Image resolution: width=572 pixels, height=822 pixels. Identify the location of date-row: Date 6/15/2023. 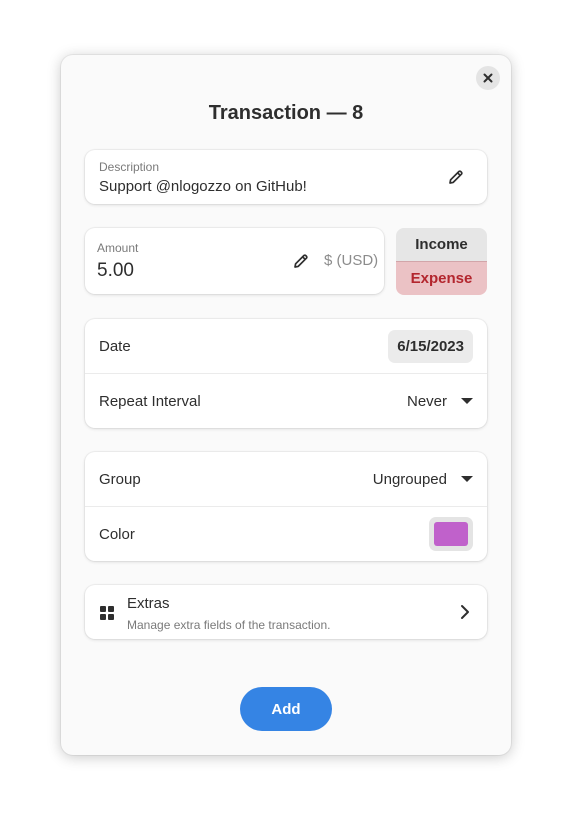
(286, 346).